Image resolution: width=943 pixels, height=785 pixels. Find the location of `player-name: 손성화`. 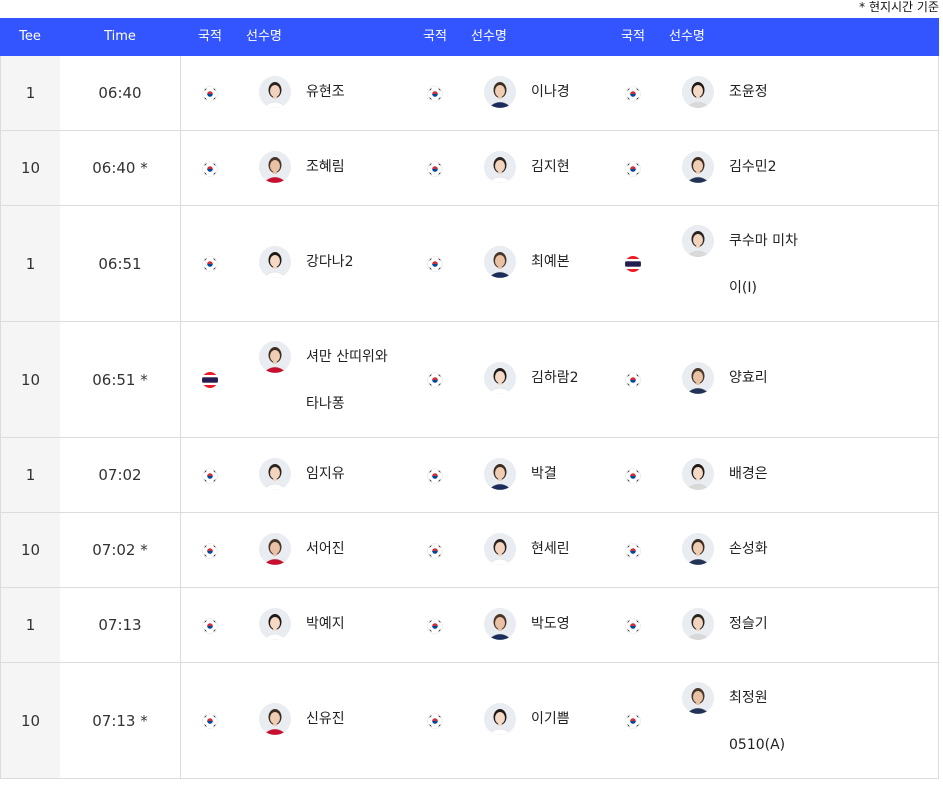

player-name: 손성화 is located at coordinates (748, 549).